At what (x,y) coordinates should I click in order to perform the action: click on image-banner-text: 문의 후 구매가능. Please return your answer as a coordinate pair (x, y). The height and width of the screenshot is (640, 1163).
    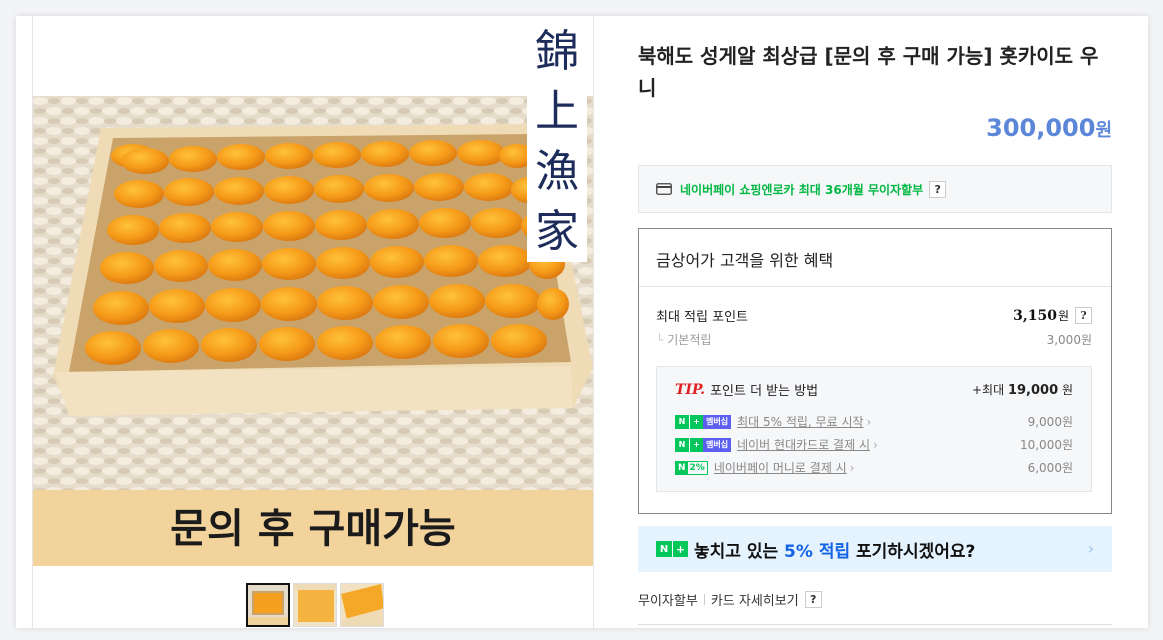
    Looking at the image, I should click on (312, 528).